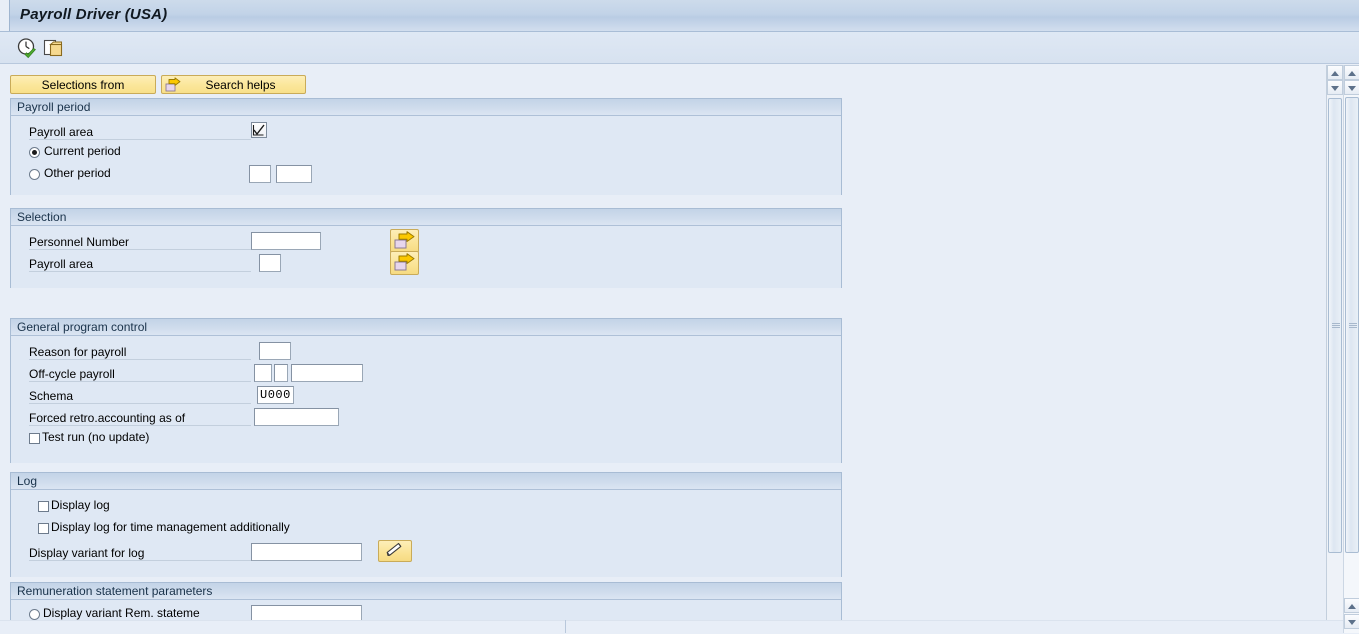 Image resolution: width=1359 pixels, height=634 pixels. What do you see at coordinates (426, 257) in the screenshot?
I see `group-selection-body: Personnel Number Payroll area` at bounding box center [426, 257].